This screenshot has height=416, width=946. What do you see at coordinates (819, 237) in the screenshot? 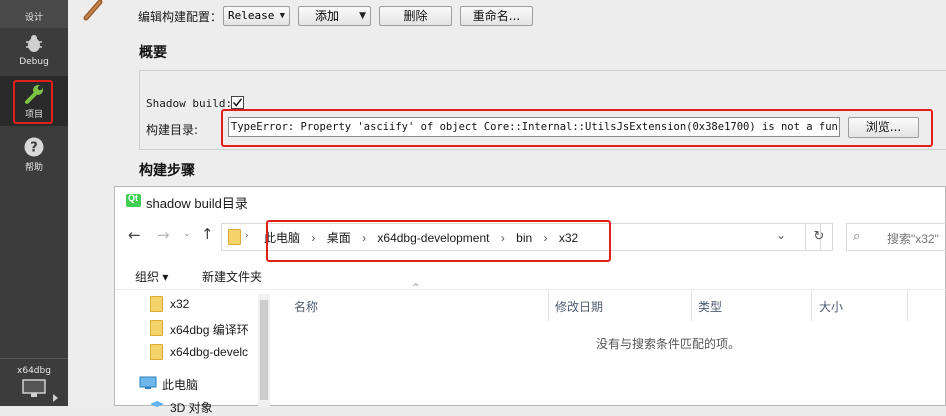
I see `refresh-icon: ↻` at bounding box center [819, 237].